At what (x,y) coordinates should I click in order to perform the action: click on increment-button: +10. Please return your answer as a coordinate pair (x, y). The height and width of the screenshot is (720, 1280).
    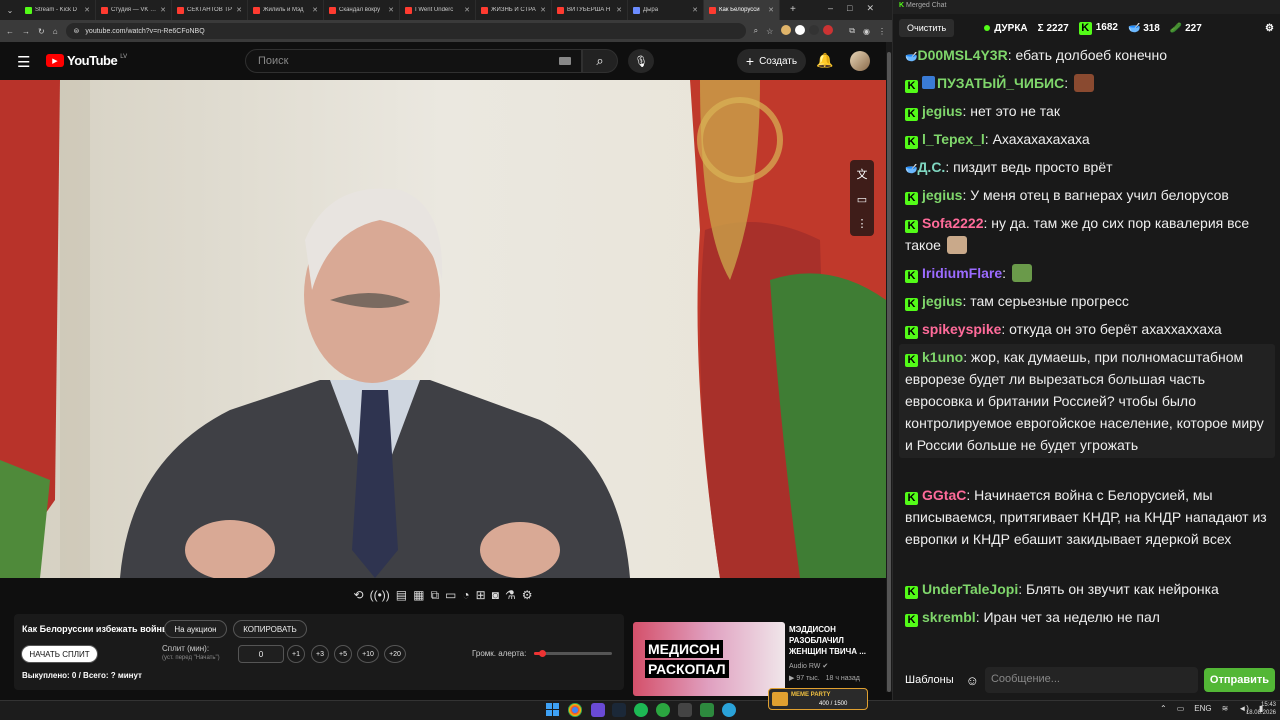
    Looking at the image, I should click on (368, 654).